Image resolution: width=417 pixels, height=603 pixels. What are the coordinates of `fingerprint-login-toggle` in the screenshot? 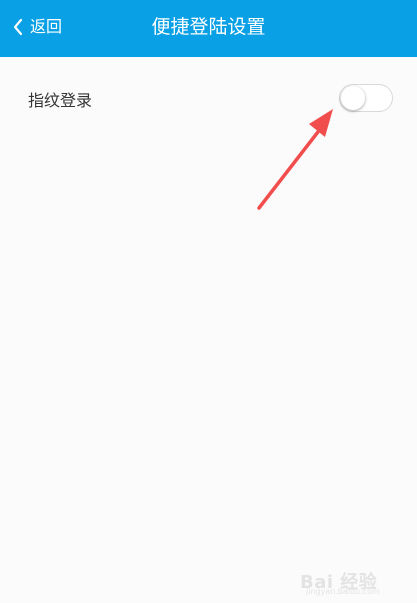 It's located at (366, 98).